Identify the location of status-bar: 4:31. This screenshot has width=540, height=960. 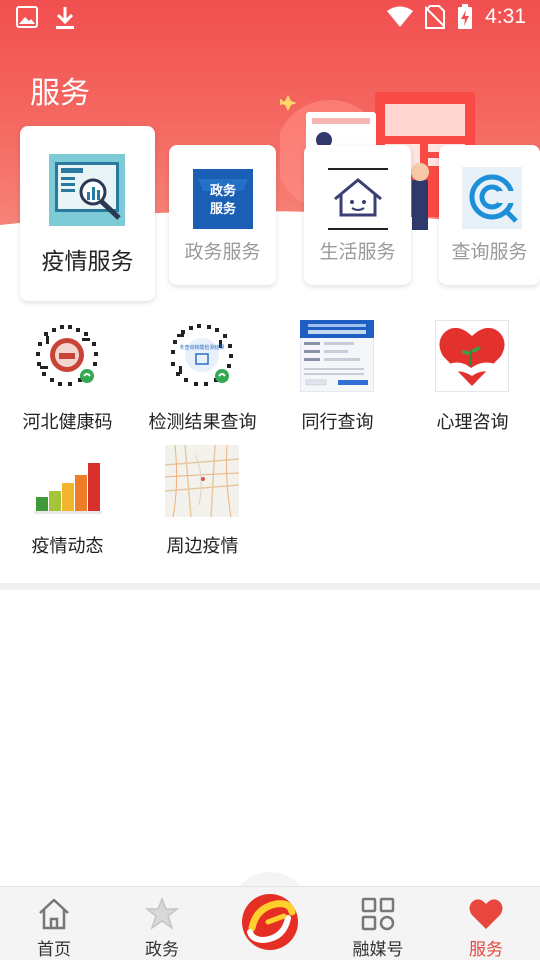
(270, 18).